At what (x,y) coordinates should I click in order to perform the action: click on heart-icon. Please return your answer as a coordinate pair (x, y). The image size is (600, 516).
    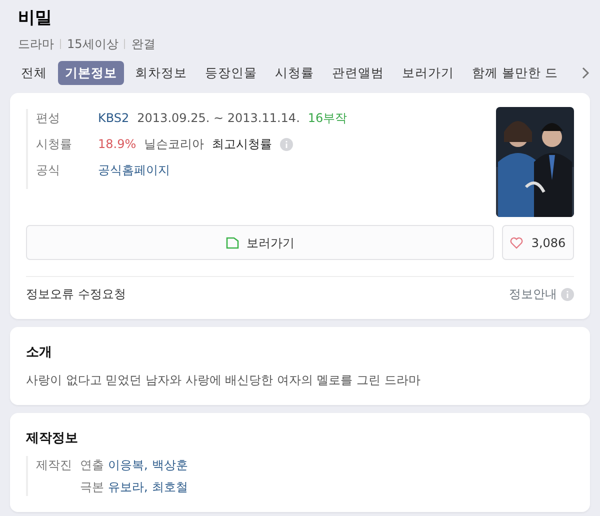
    Looking at the image, I should click on (517, 242).